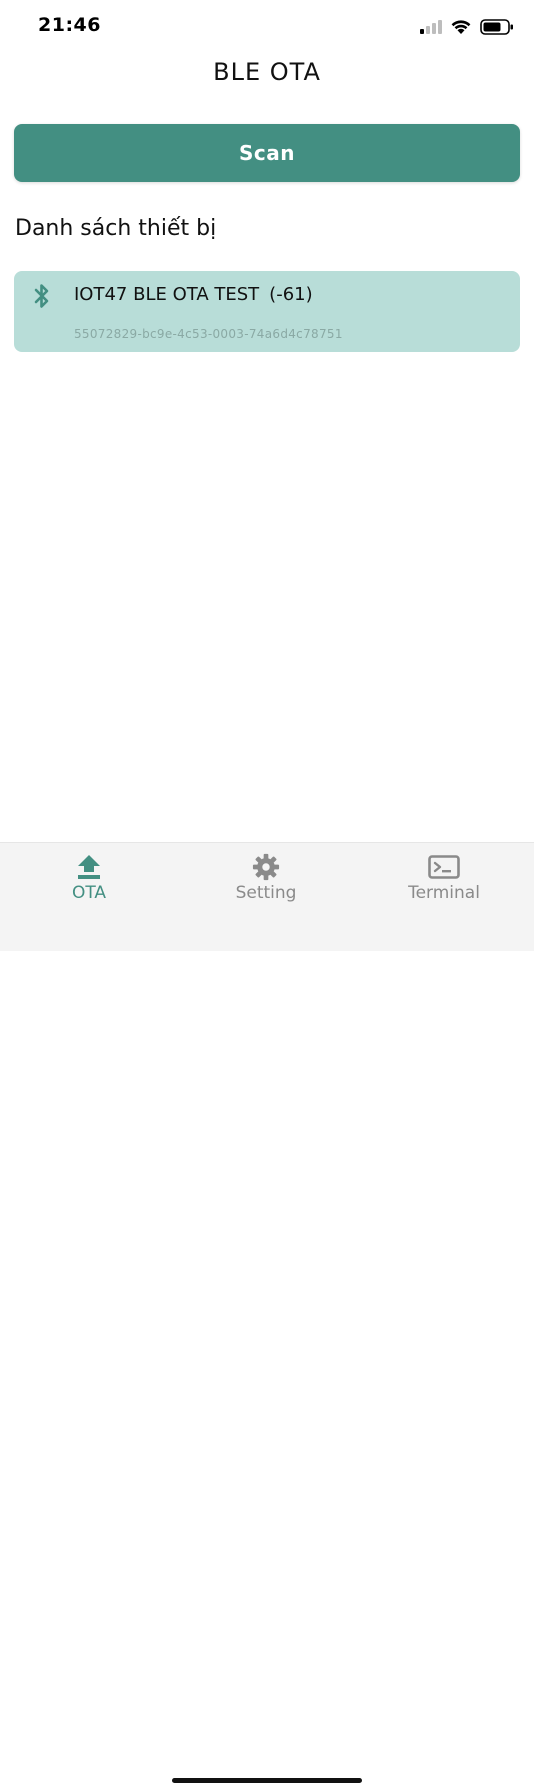 The width and height of the screenshot is (534, 1783). I want to click on tab-terminal: Terminal, so click(444, 883).